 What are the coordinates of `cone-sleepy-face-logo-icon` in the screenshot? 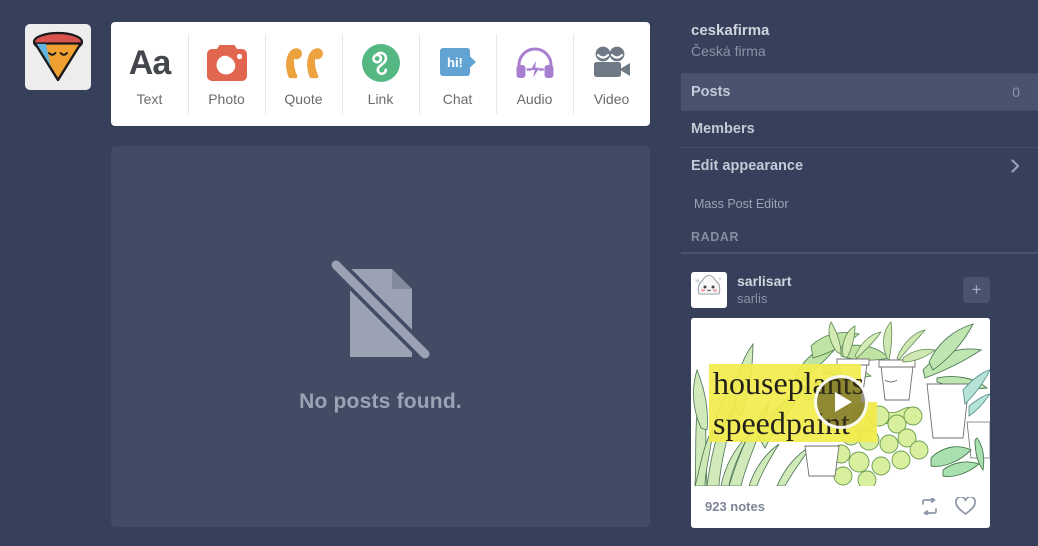 It's located at (58, 57).